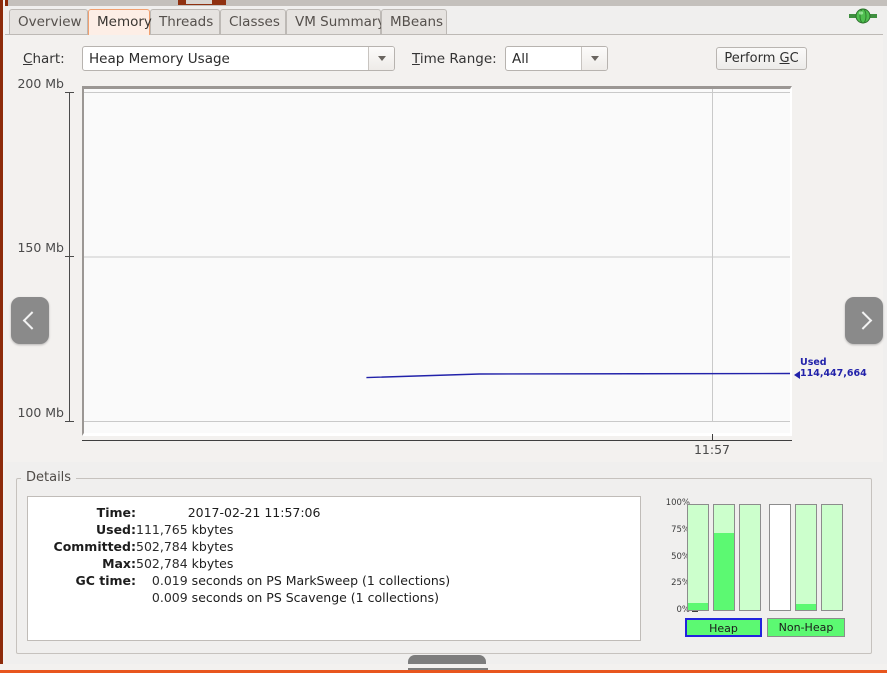  What do you see at coordinates (520, 58) in the screenshot?
I see `time-range-select-value: All` at bounding box center [520, 58].